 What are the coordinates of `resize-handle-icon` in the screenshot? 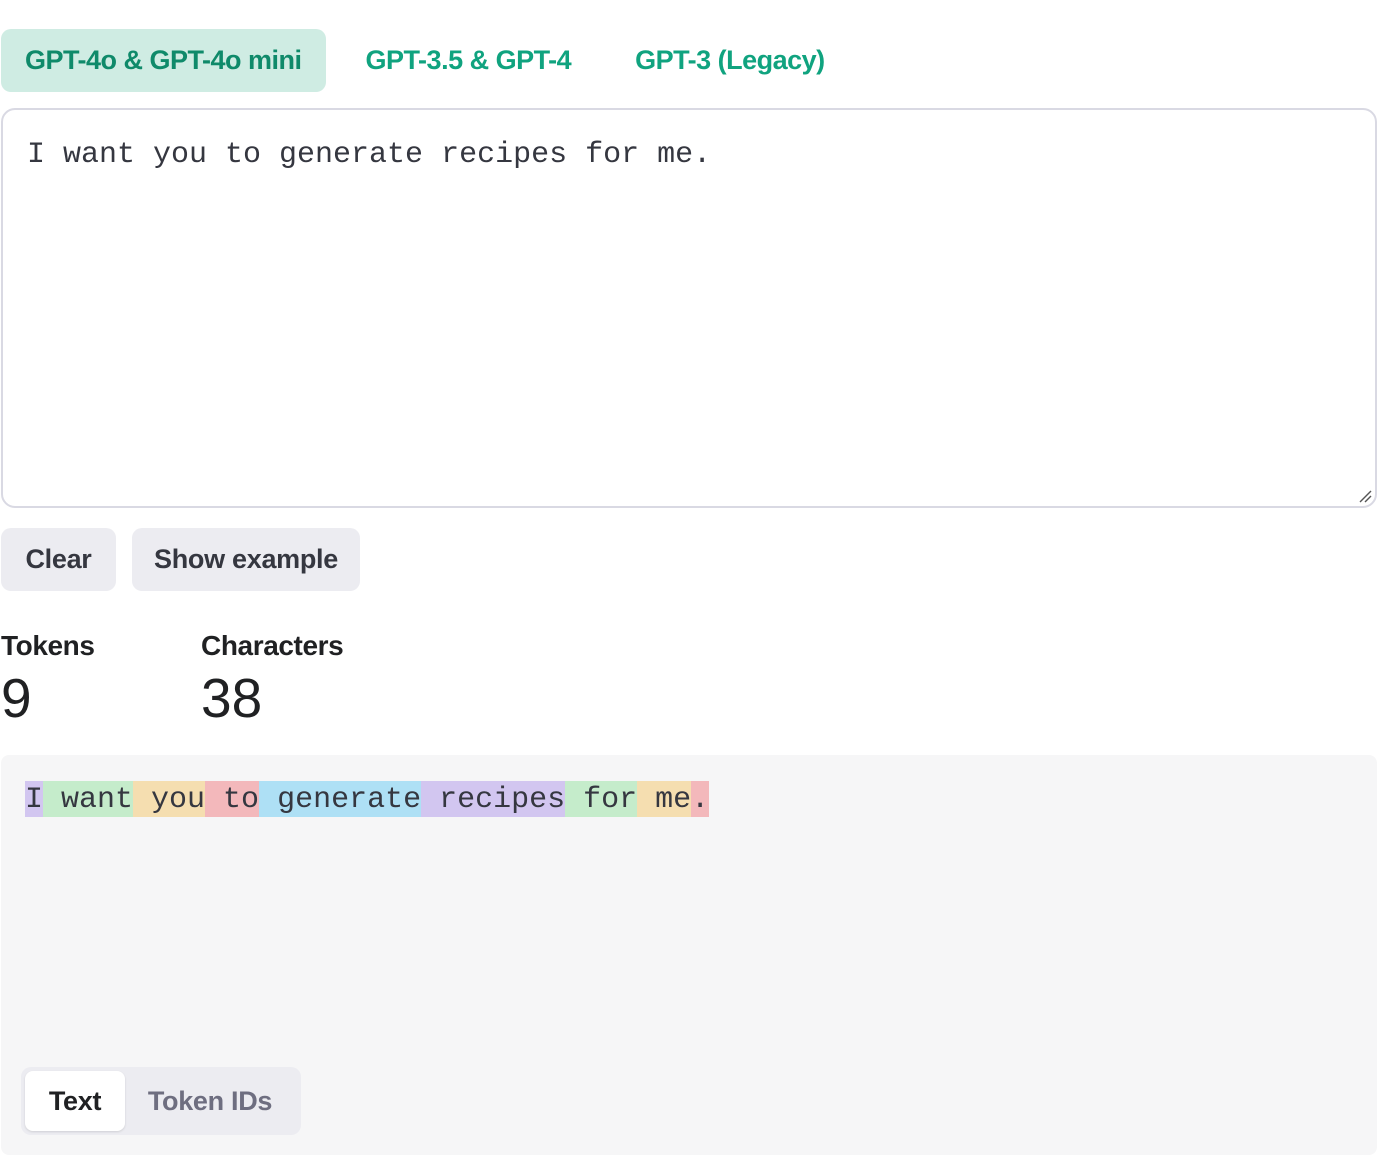 It's located at (1365, 496).